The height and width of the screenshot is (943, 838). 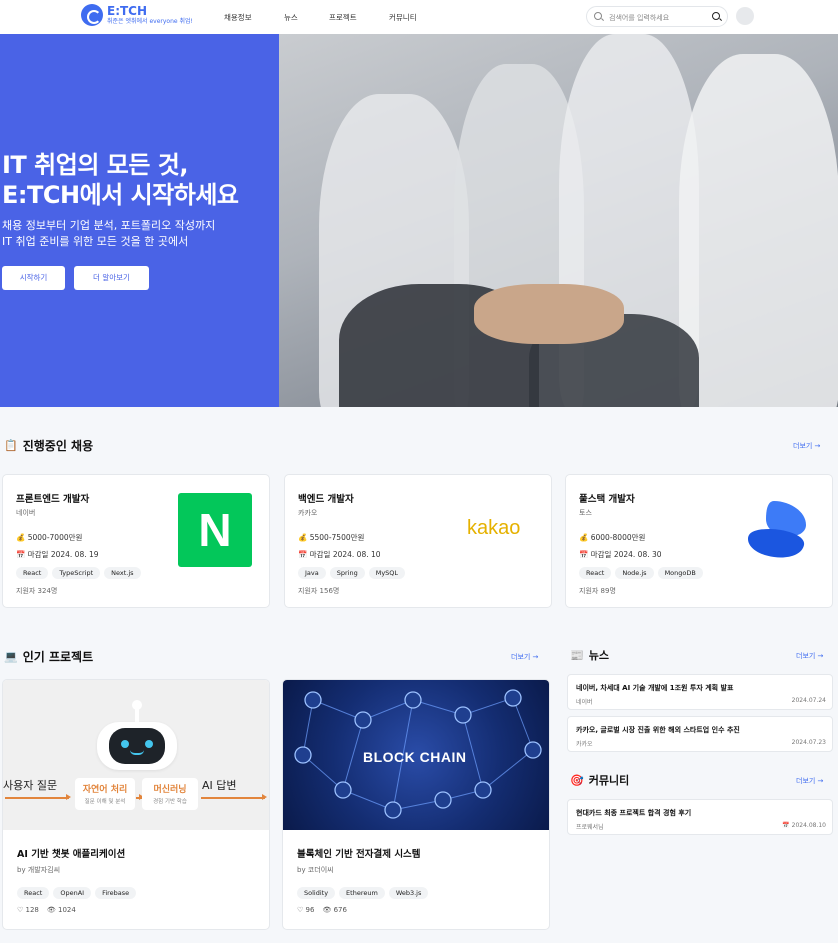 What do you see at coordinates (634, 573) in the screenshot?
I see `tag: Node.js` at bounding box center [634, 573].